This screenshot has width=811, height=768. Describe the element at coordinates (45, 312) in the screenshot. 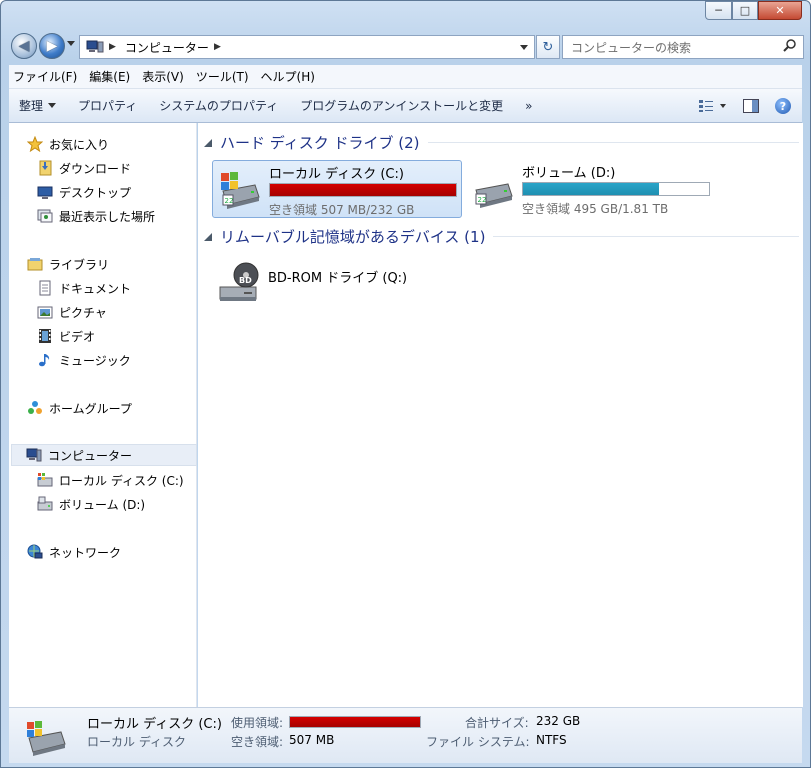

I see `pictures-icon` at that location.